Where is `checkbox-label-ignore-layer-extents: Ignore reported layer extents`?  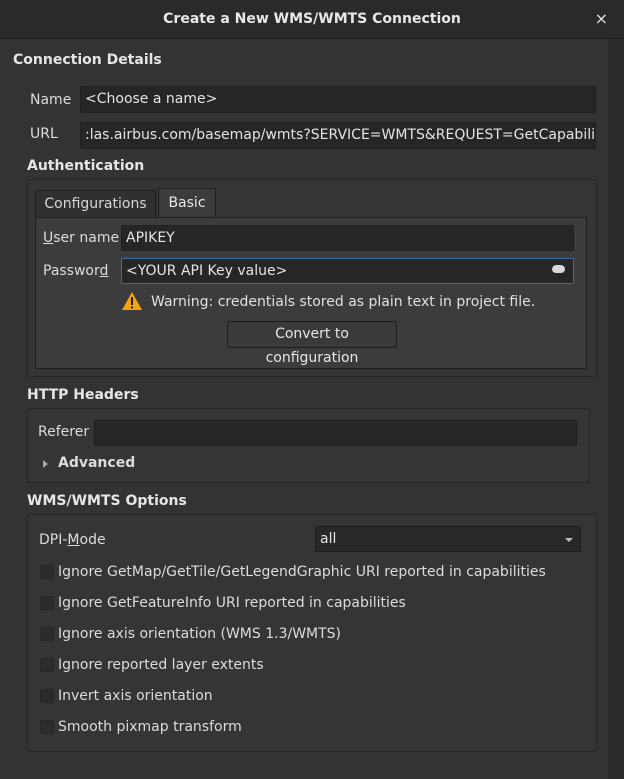 checkbox-label-ignore-layer-extents: Ignore reported layer extents is located at coordinates (161, 665).